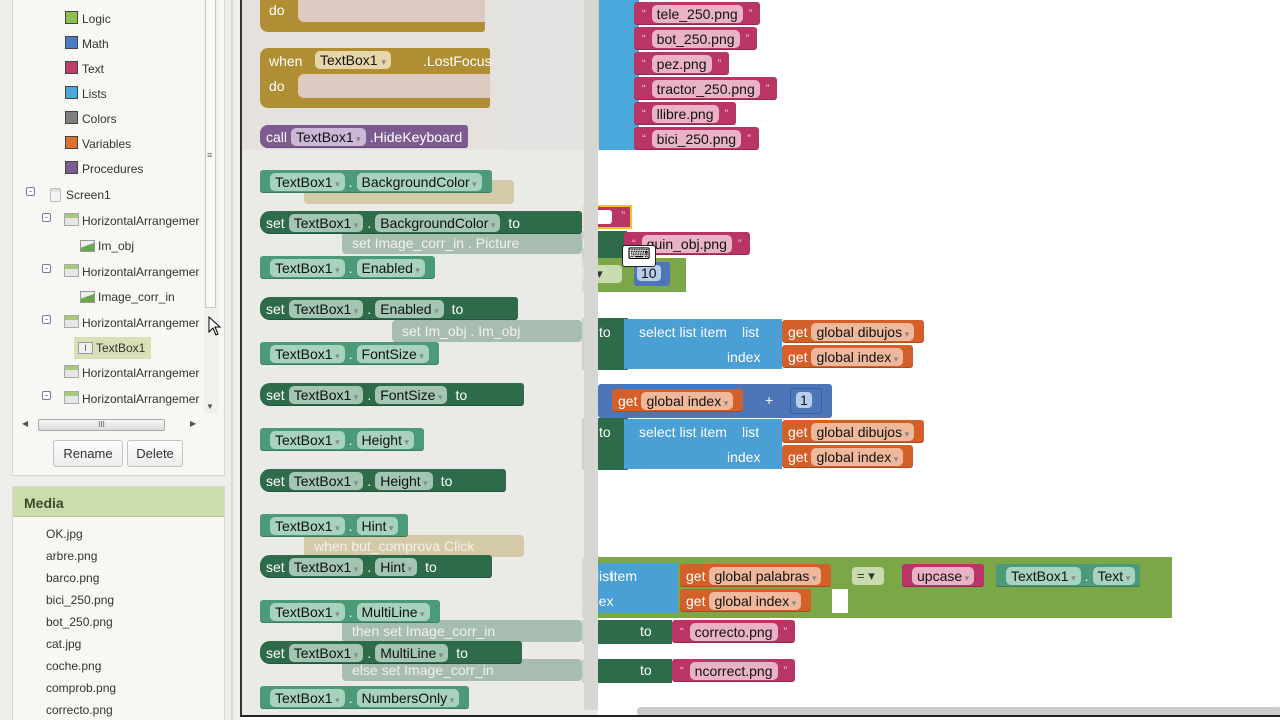 This screenshot has height=720, width=1280. I want to click on text-block: “ncorrect.png”, so click(734, 670).